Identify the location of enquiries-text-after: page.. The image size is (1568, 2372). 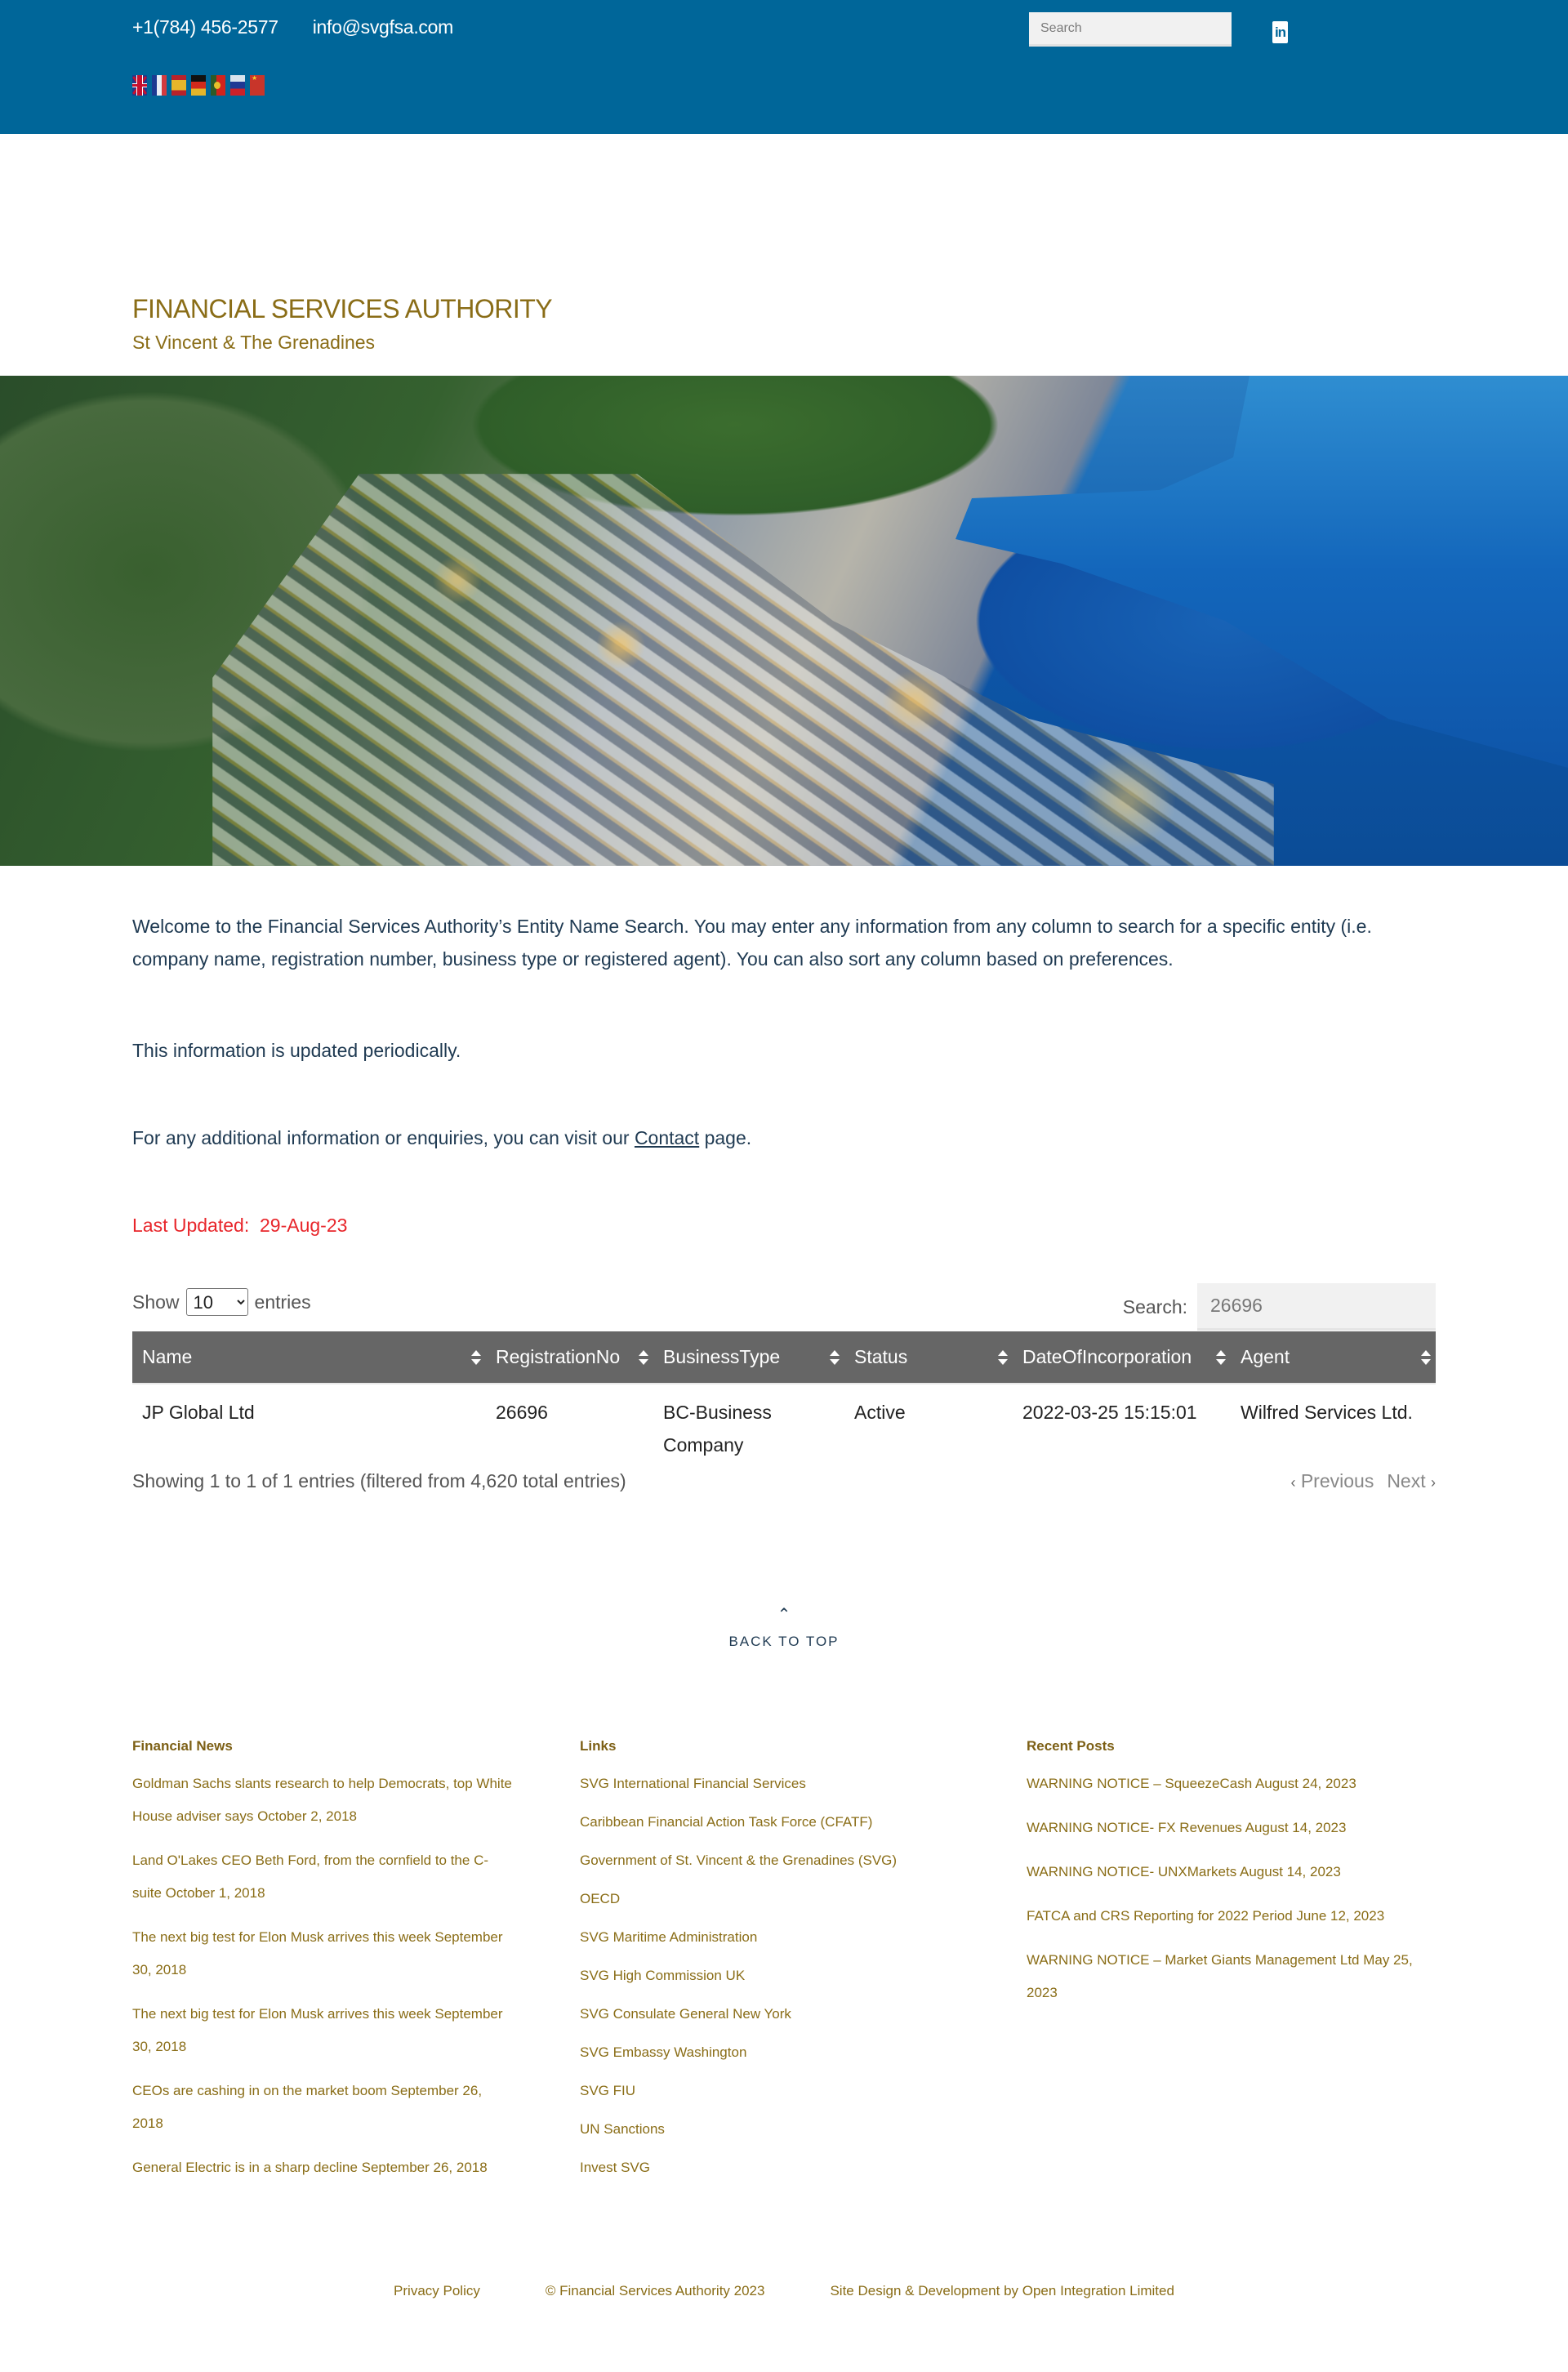
(725, 1137).